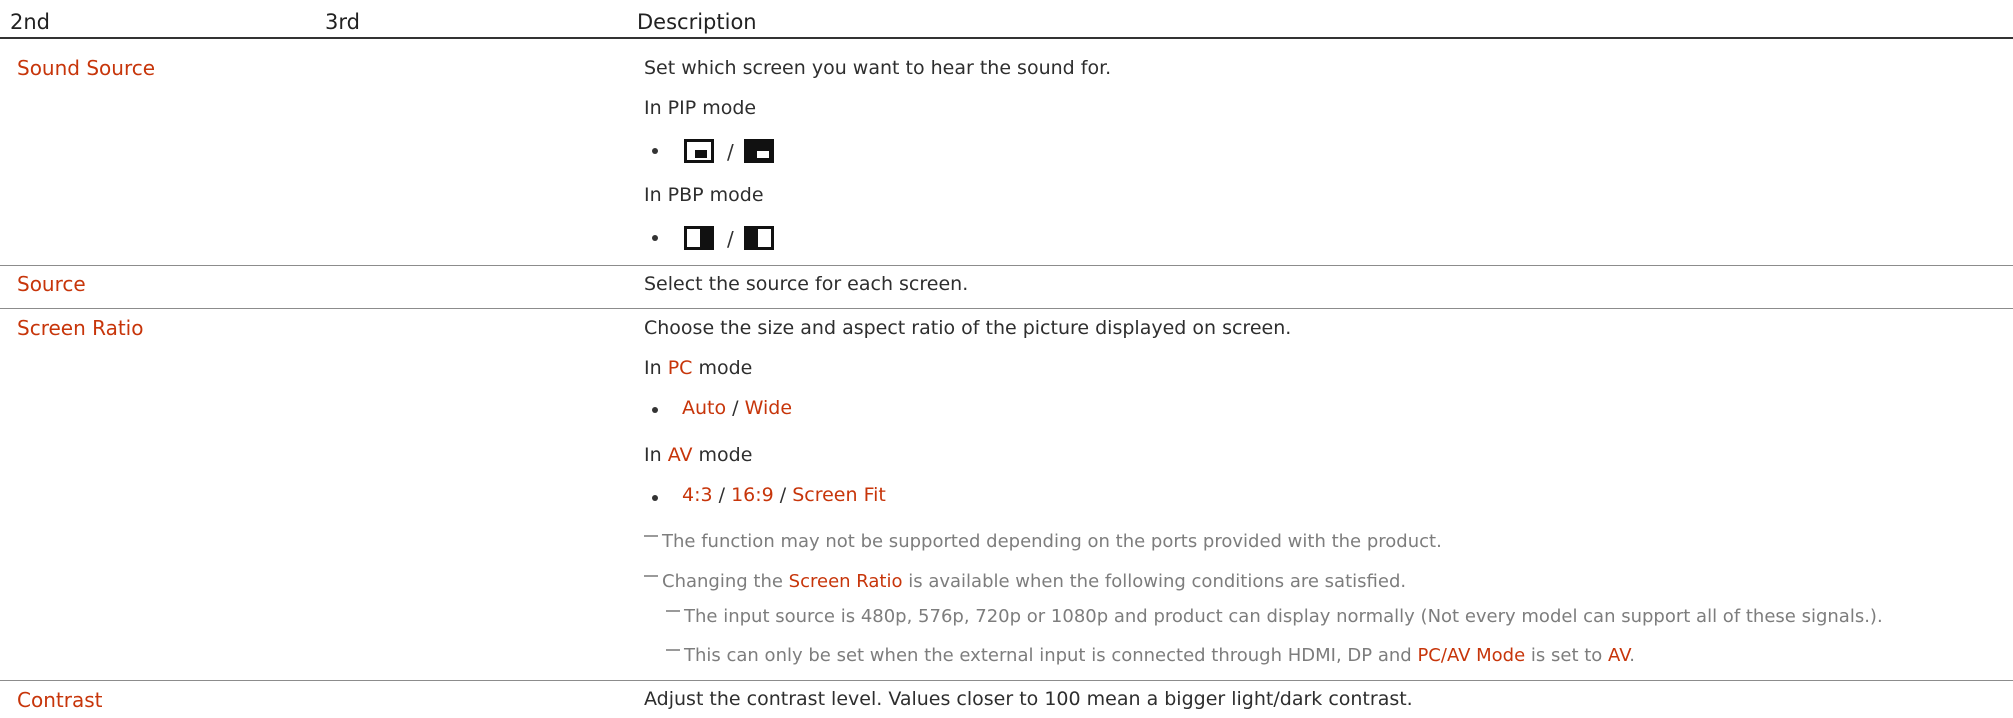  I want to click on option-auto: Auto, so click(704, 408).